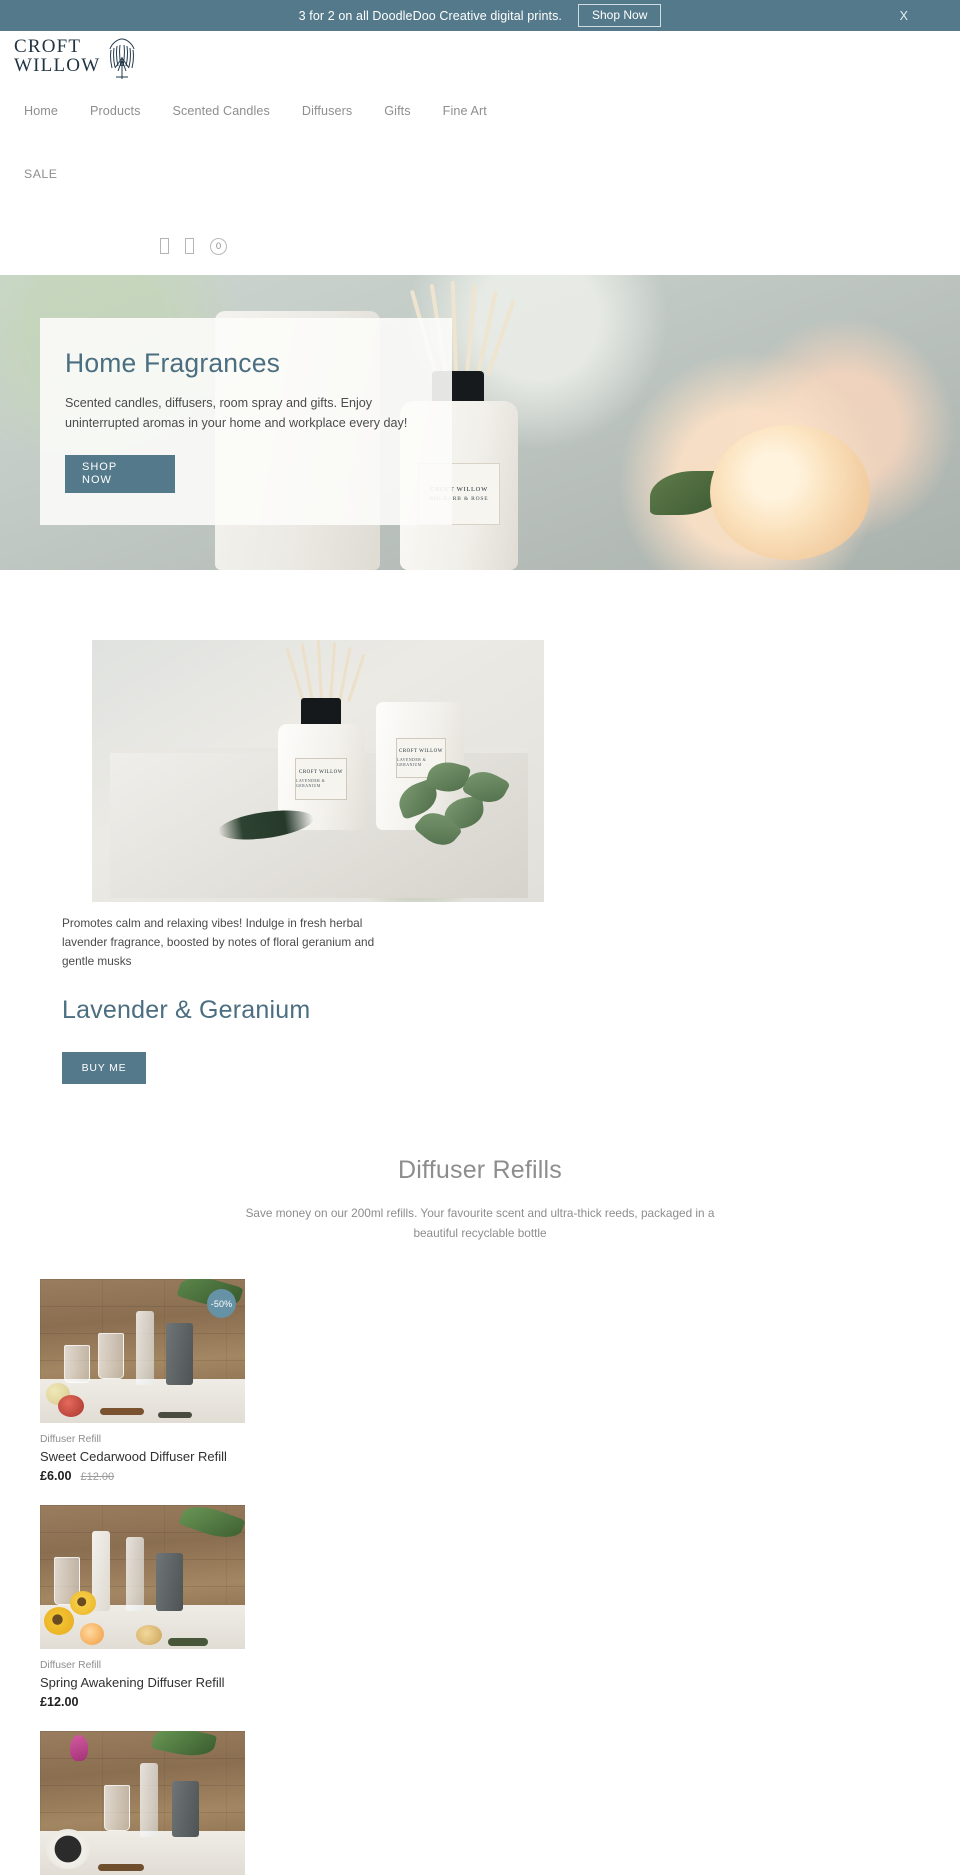 This screenshot has width=960, height=1875. Describe the element at coordinates (465, 111) in the screenshot. I see `nav-item-fine-art: Fine Art` at that location.